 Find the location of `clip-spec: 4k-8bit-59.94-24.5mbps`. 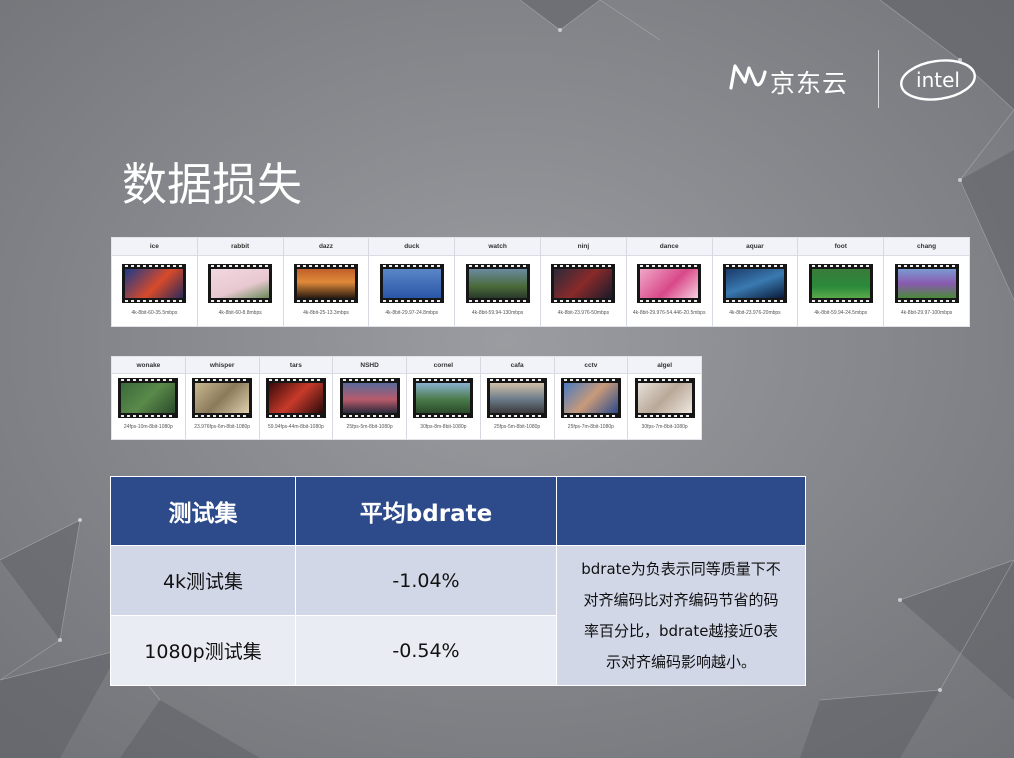

clip-spec: 4k-8bit-59.94-24.5mbps is located at coordinates (841, 313).